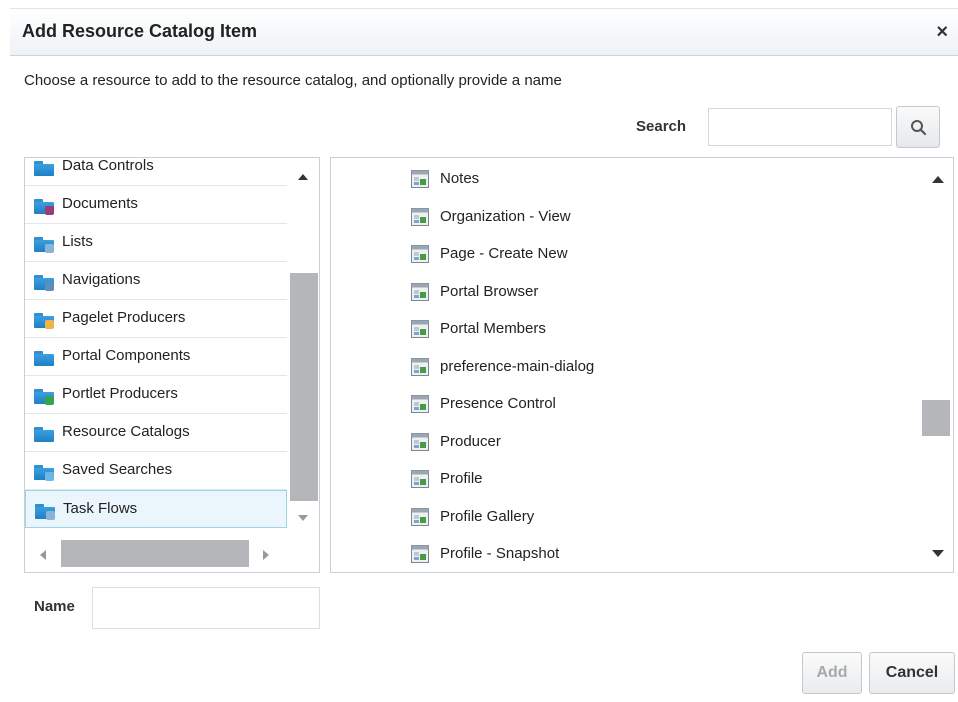 The width and height of the screenshot is (958, 702). I want to click on resource-item-label: Profile, so click(461, 478).